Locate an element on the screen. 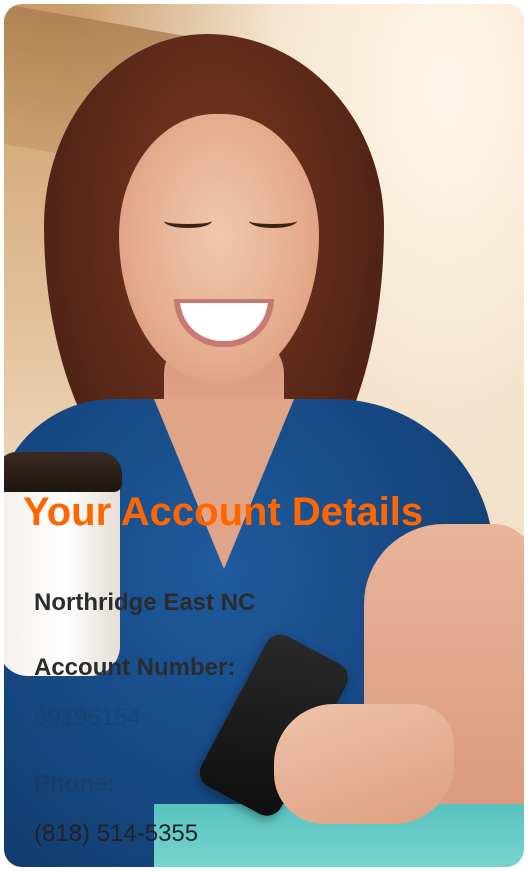 Image resolution: width=528 pixels, height=871 pixels. phone-number-link: (818) 514-5355 is located at coordinates (116, 834).